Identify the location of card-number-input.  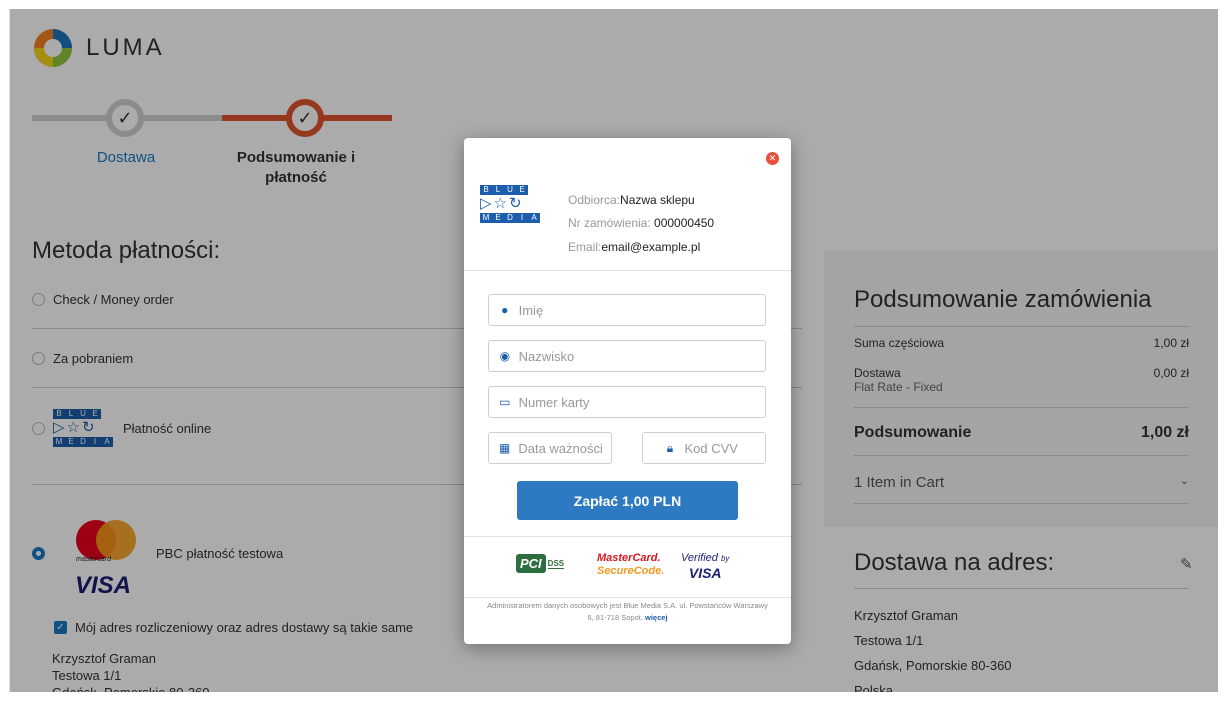
(641, 402).